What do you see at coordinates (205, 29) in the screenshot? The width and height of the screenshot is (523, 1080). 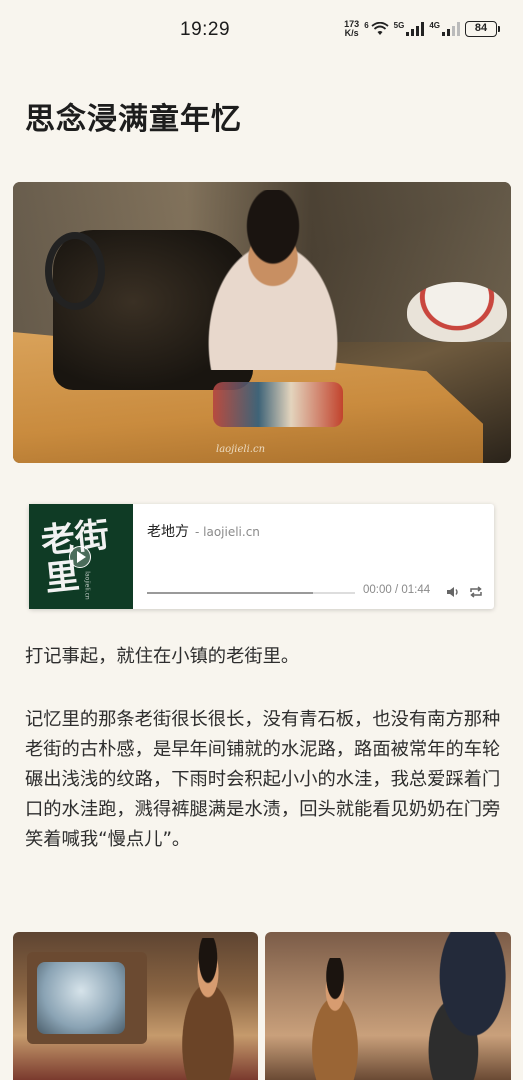 I see `status-time: 19:29` at bounding box center [205, 29].